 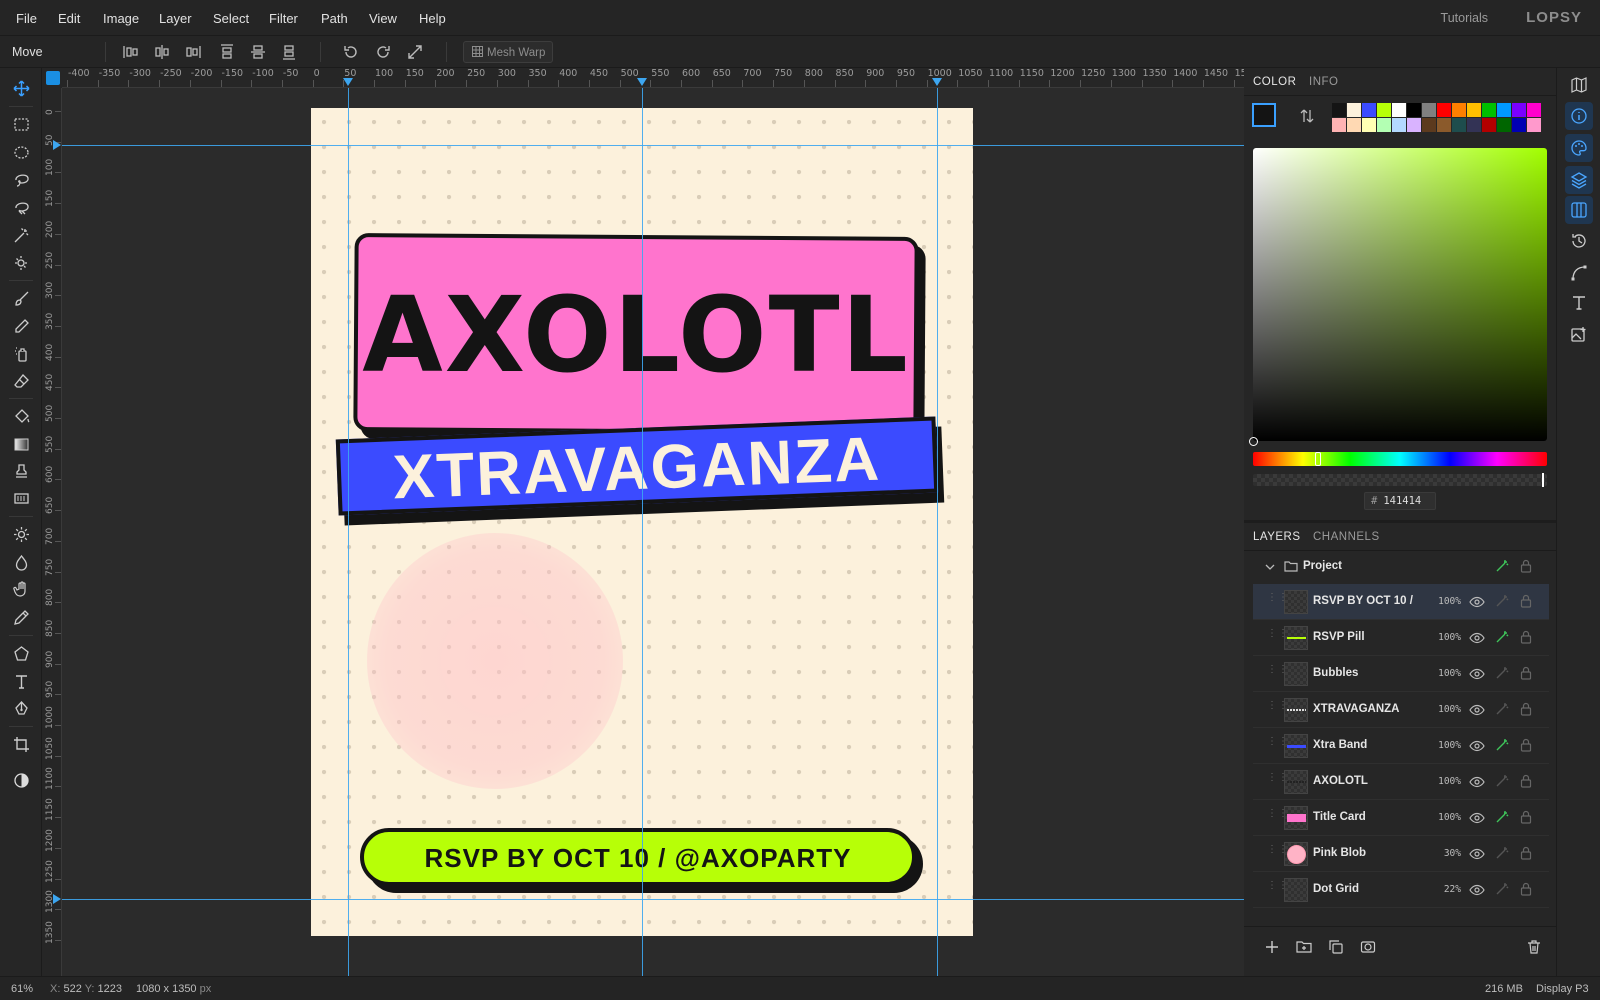 I want to click on shape-tool, so click(x=21, y=653).